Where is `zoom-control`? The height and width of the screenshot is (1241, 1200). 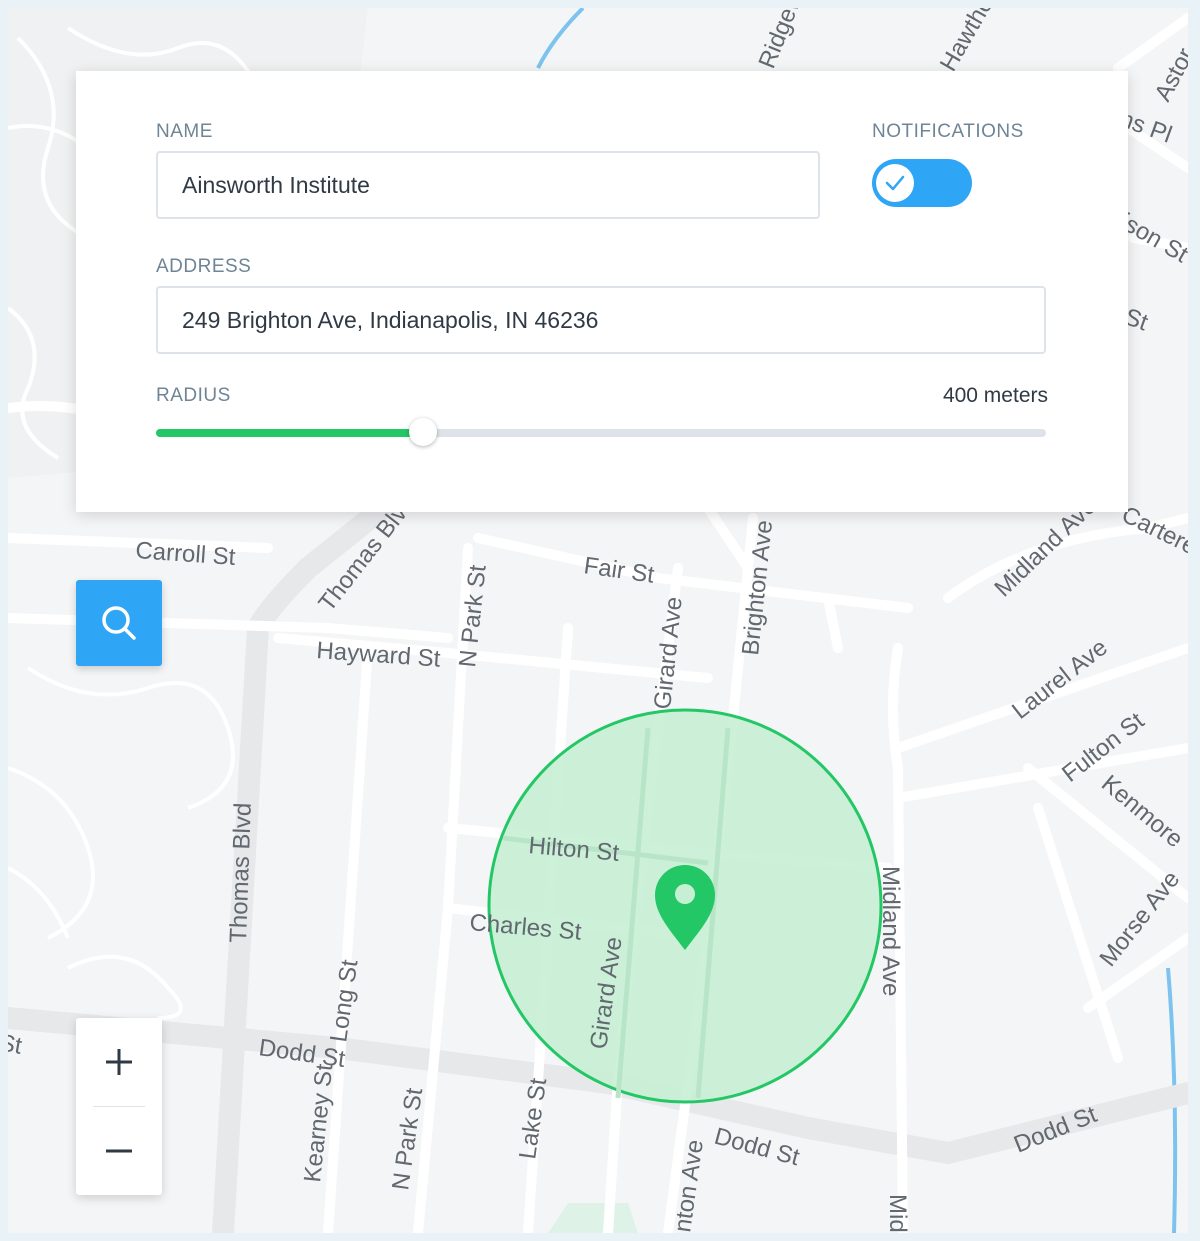
zoom-control is located at coordinates (119, 1106).